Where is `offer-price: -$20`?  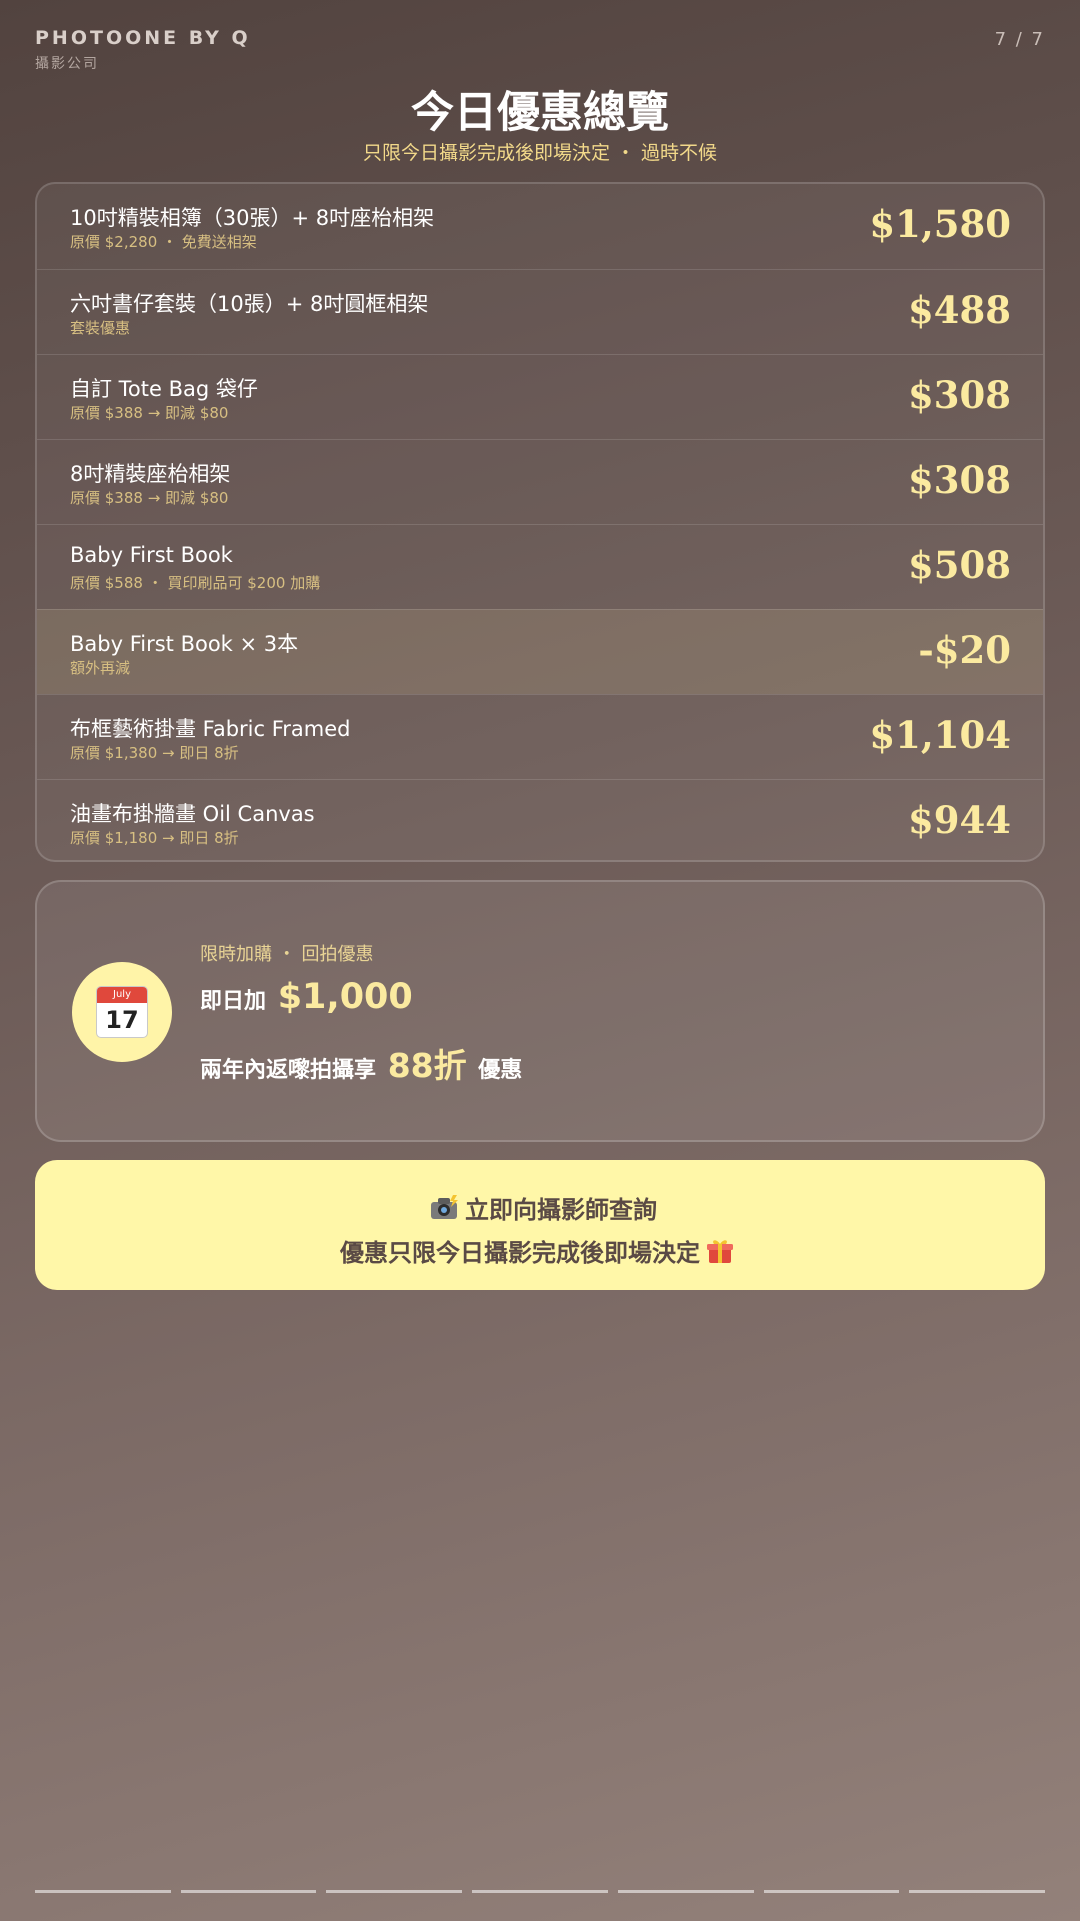 offer-price: -$20 is located at coordinates (964, 650).